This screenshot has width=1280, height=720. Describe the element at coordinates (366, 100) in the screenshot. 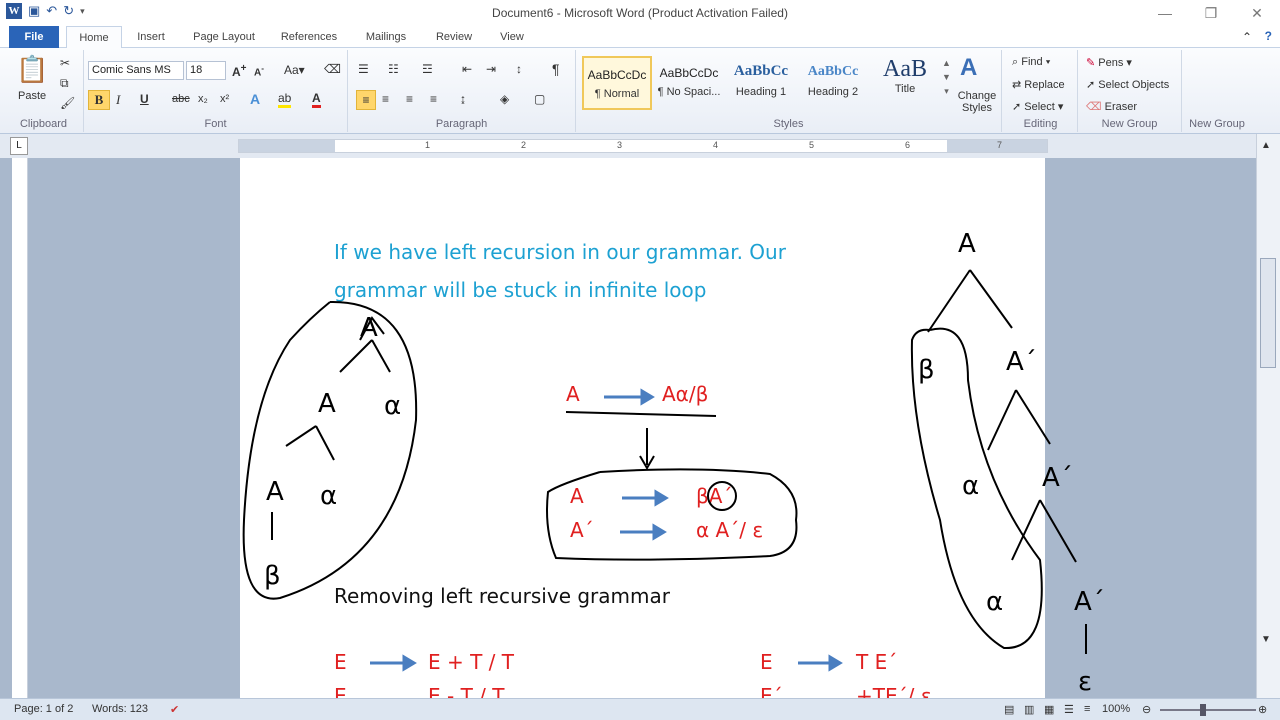

I see `align-left-icon: ≡` at that location.